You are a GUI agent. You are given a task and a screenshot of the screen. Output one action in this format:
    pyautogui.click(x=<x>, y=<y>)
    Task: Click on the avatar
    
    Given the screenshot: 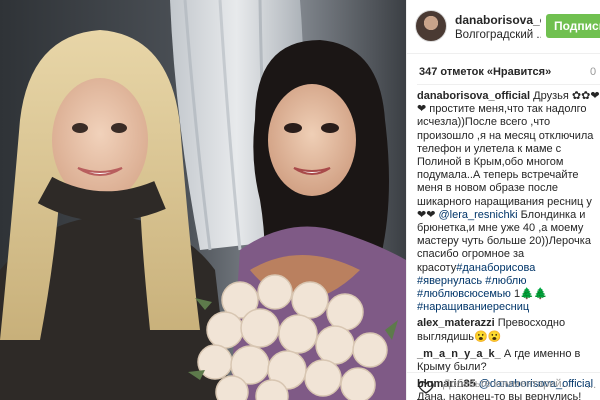 What is the action you would take?
    pyautogui.click(x=431, y=26)
    